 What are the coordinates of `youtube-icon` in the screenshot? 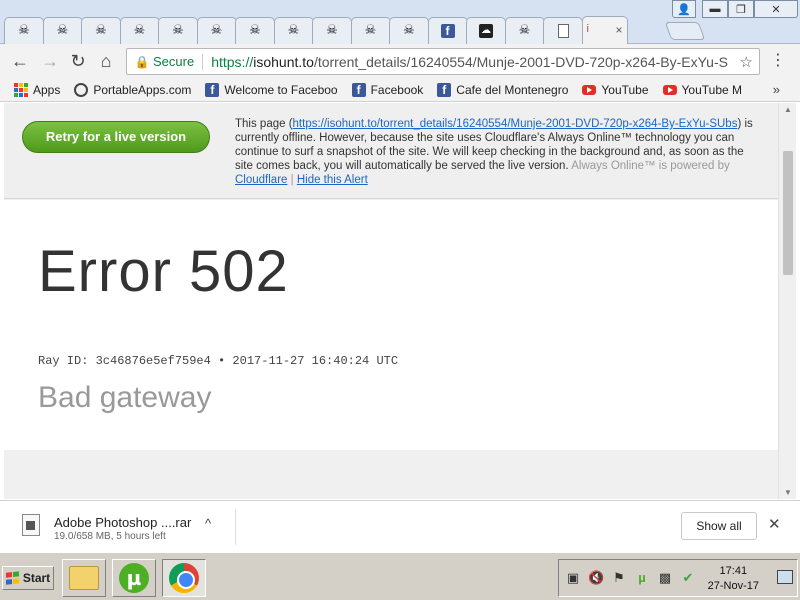 It's located at (669, 89).